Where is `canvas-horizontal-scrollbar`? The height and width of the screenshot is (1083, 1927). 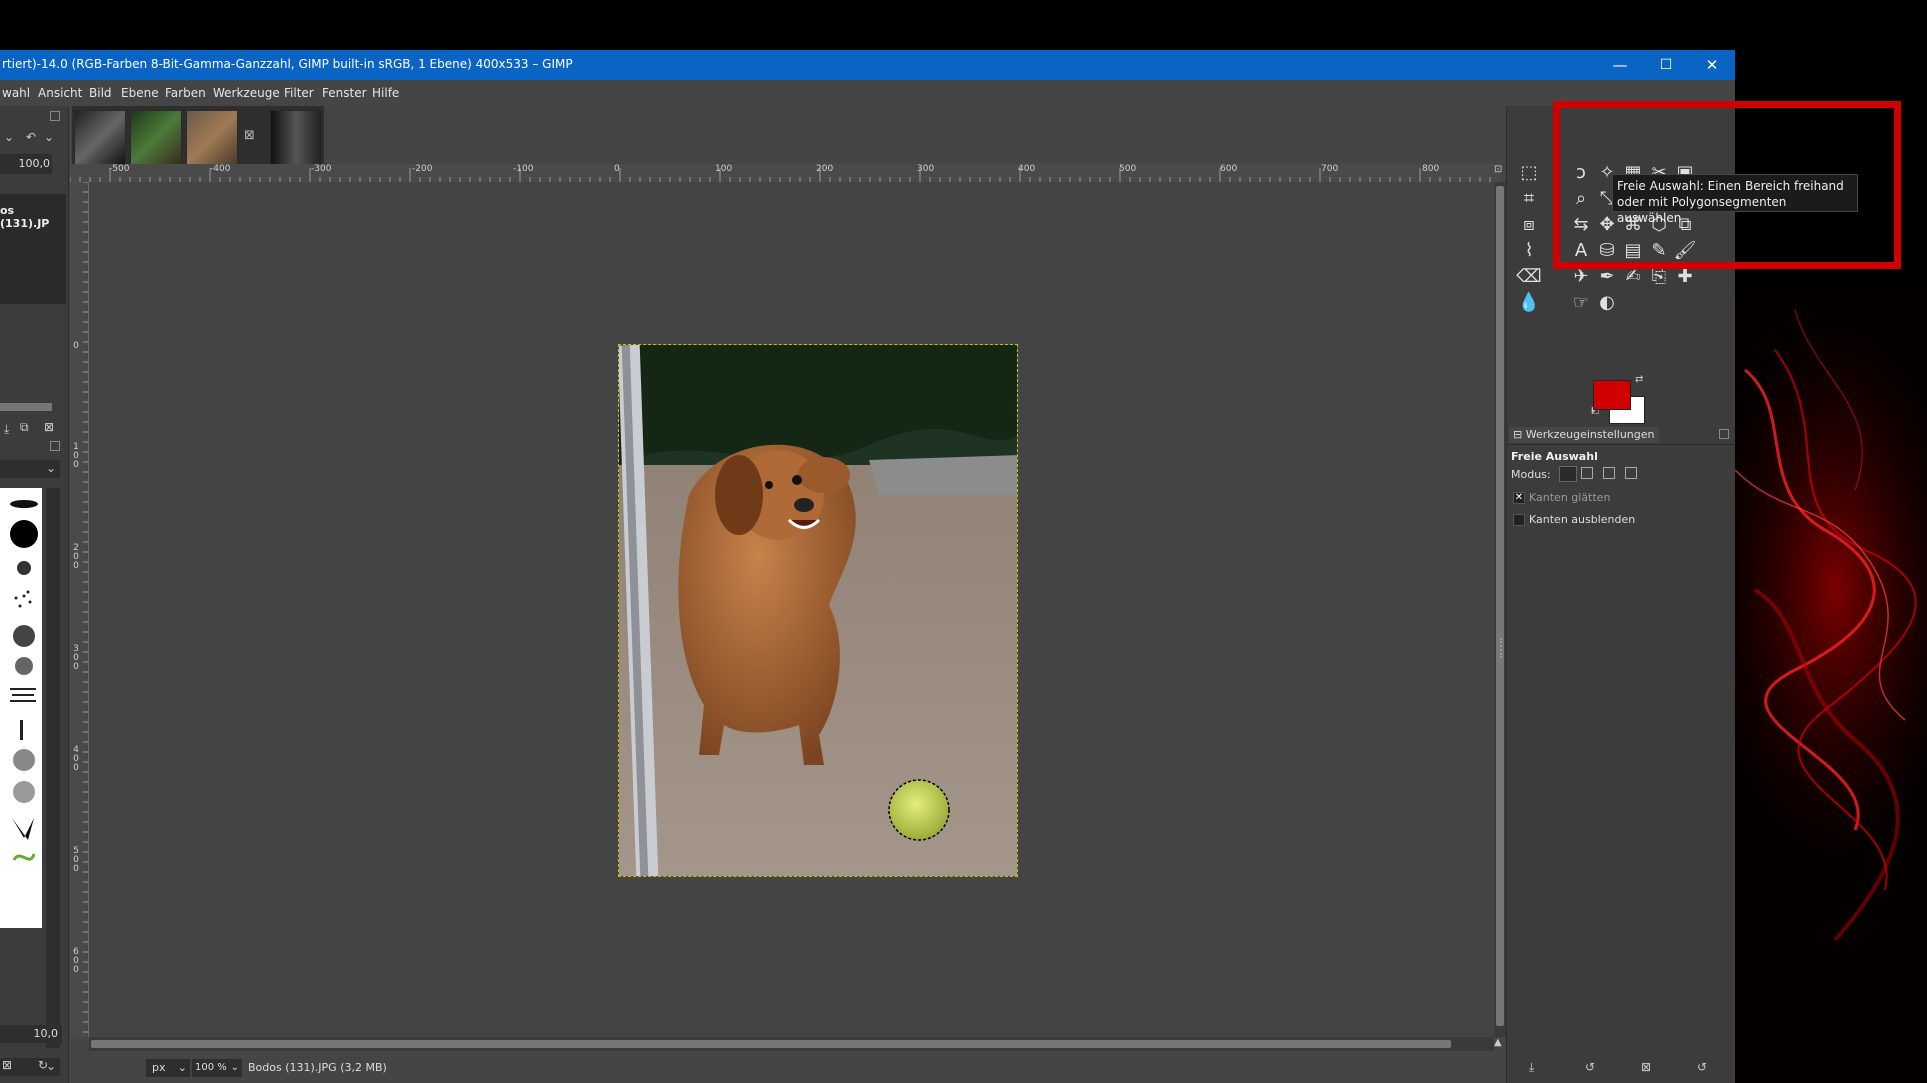 canvas-horizontal-scrollbar is located at coordinates (791, 1044).